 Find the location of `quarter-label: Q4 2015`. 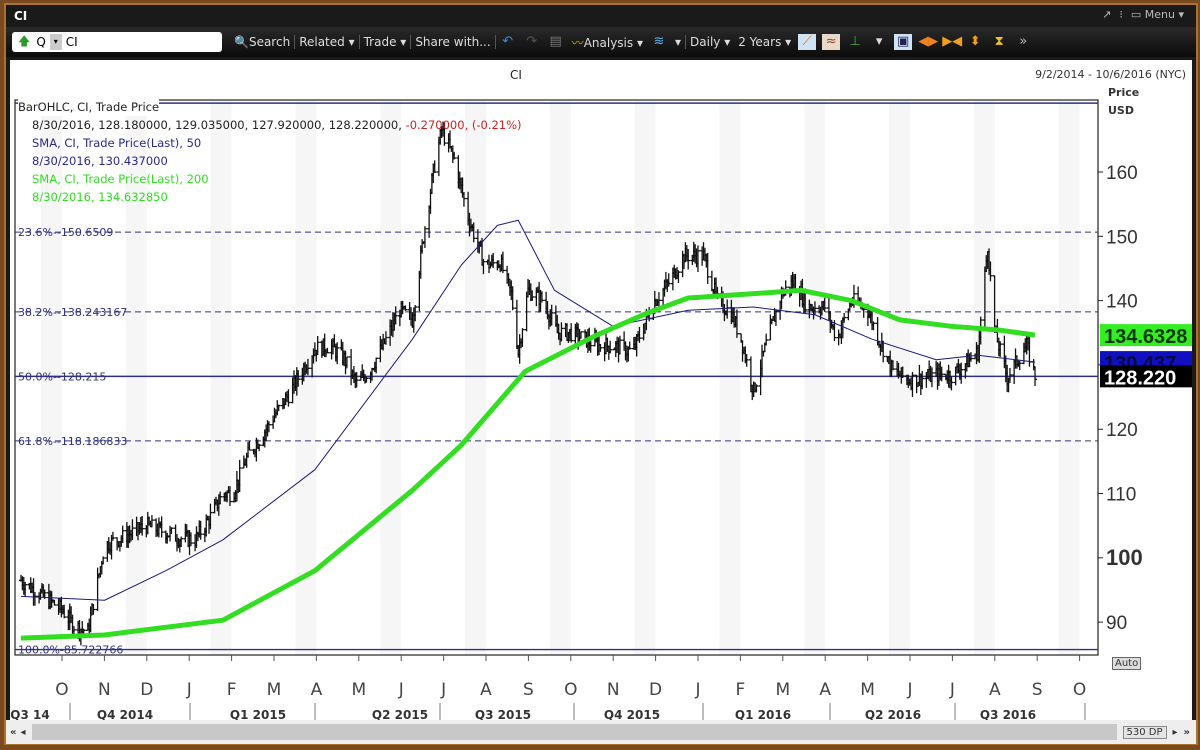

quarter-label: Q4 2015 is located at coordinates (632, 714).